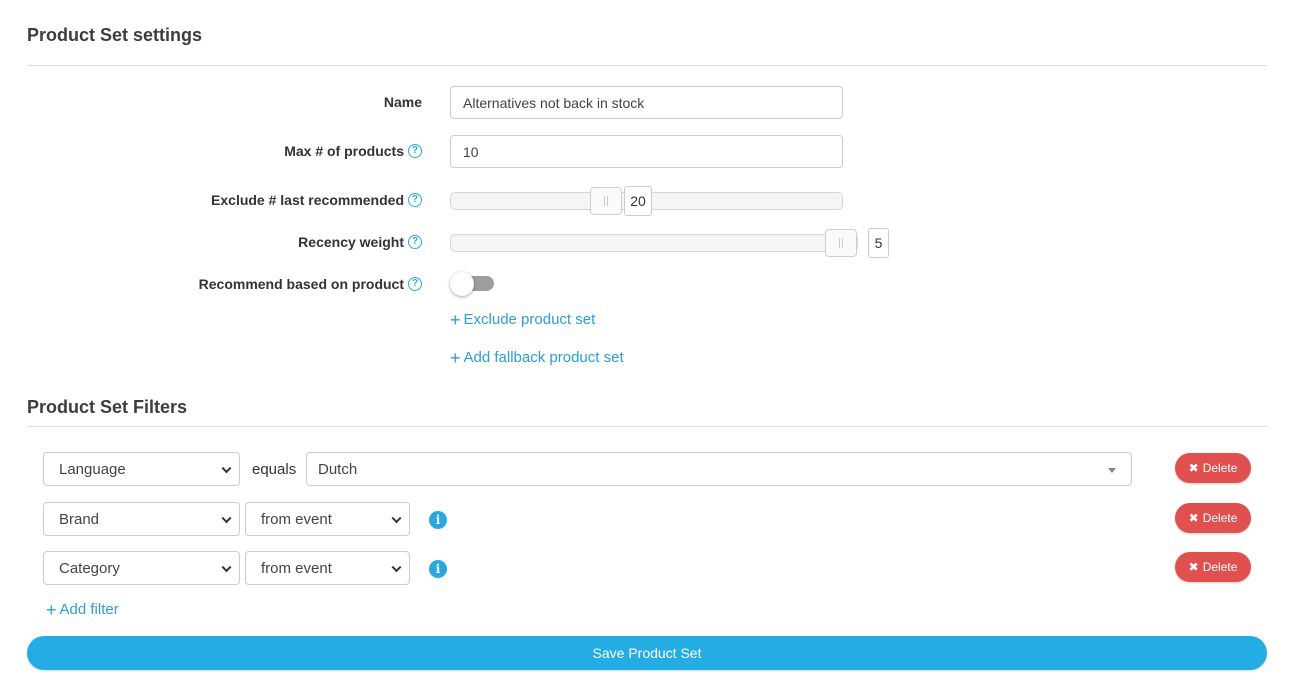 Image resolution: width=1290 pixels, height=695 pixels. What do you see at coordinates (115, 35) in the screenshot?
I see `settings-title: Product Set settings` at bounding box center [115, 35].